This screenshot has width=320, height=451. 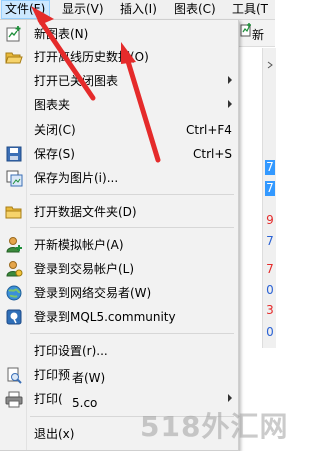 I want to click on menu-item-label: 打印(, so click(x=48, y=399).